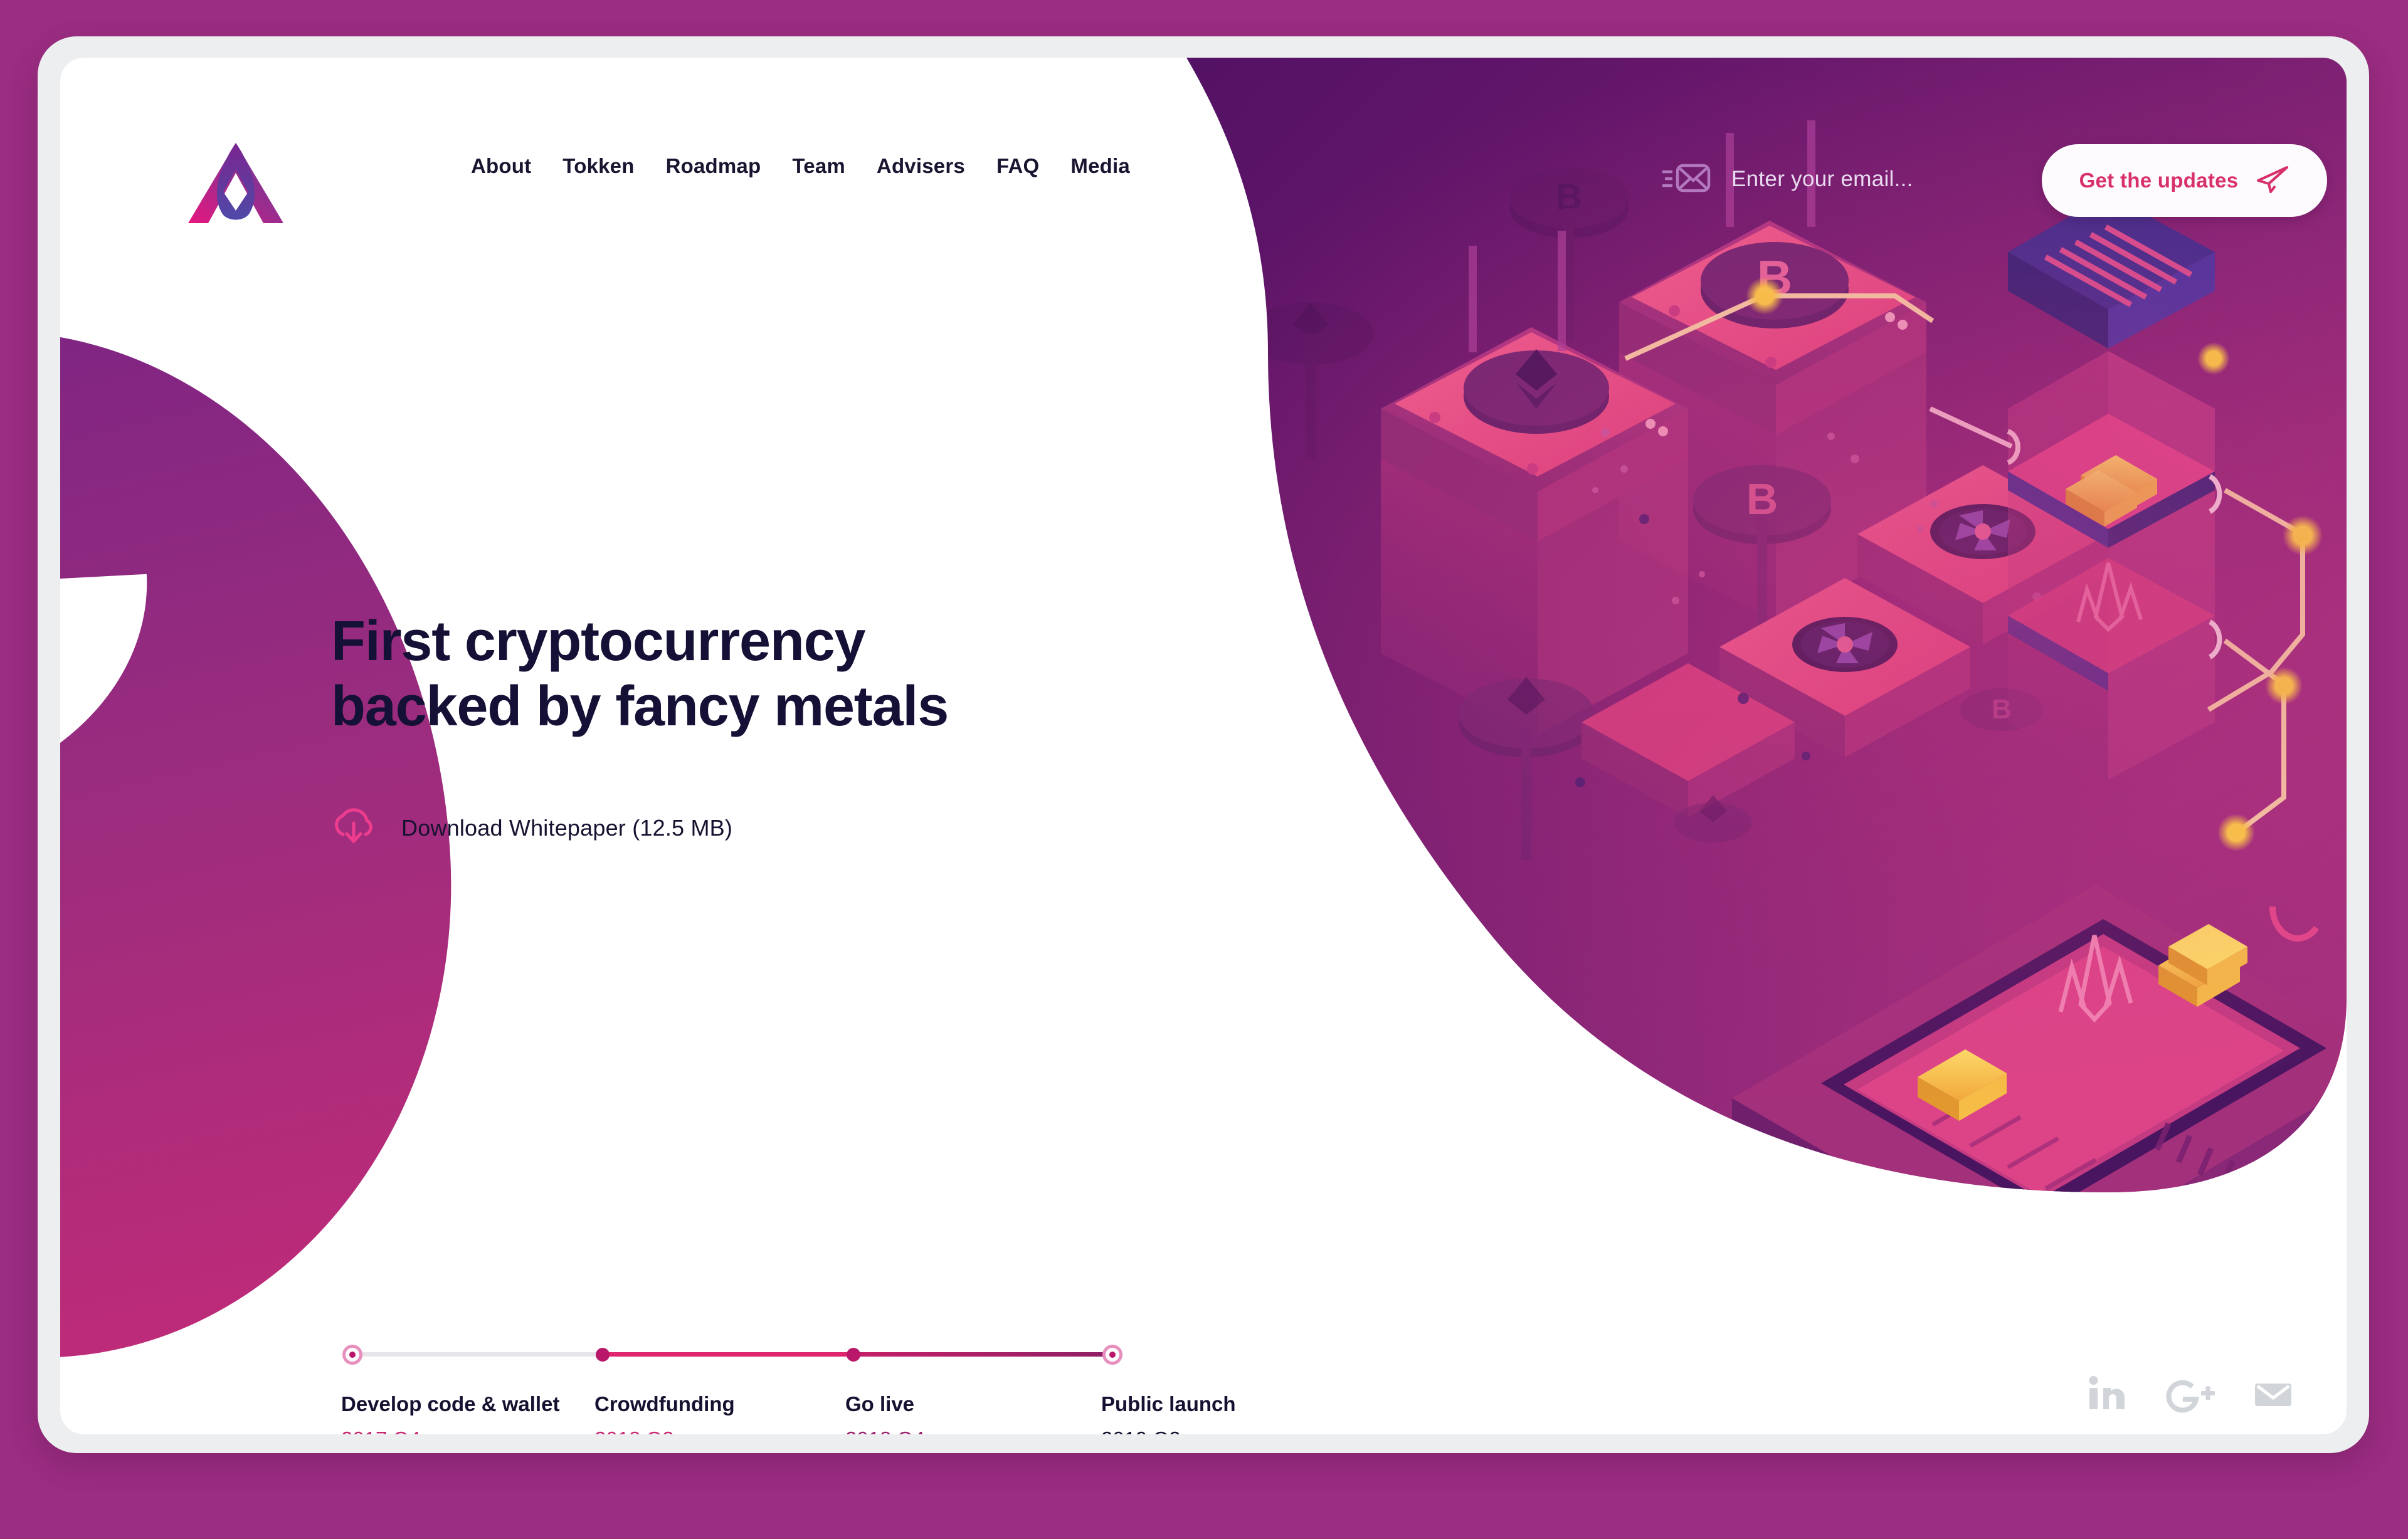 Image resolution: width=2408 pixels, height=1539 pixels. I want to click on milestone-2: Crowdfunding 2018 Q3, so click(664, 1413).